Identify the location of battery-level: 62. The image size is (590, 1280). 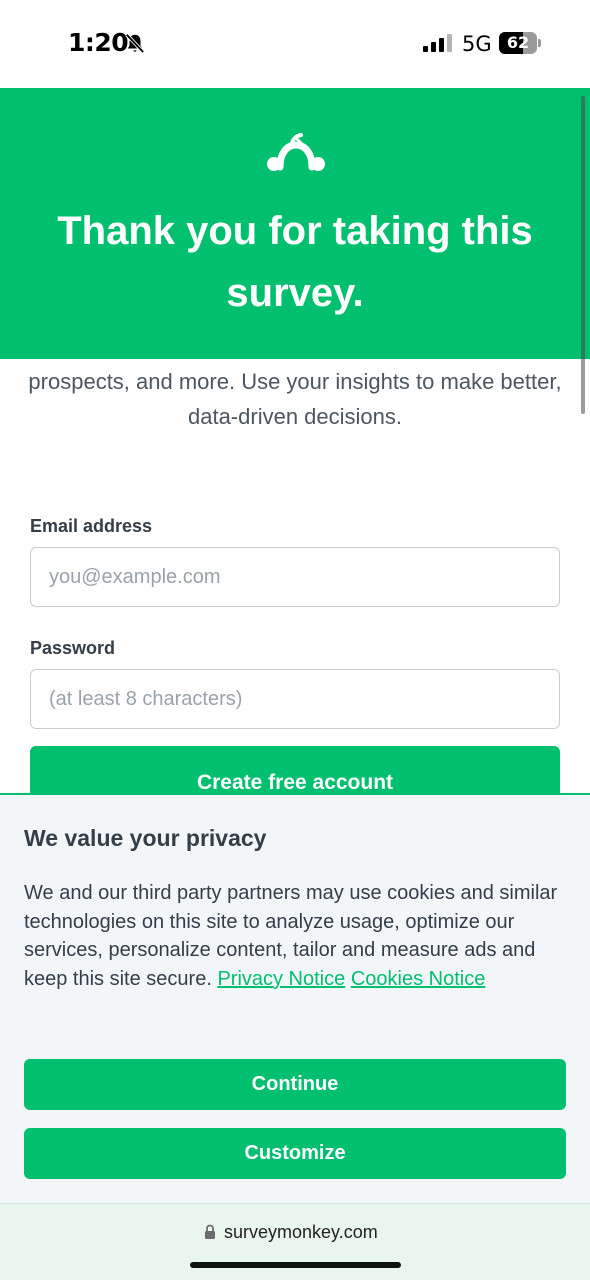
(518, 42).